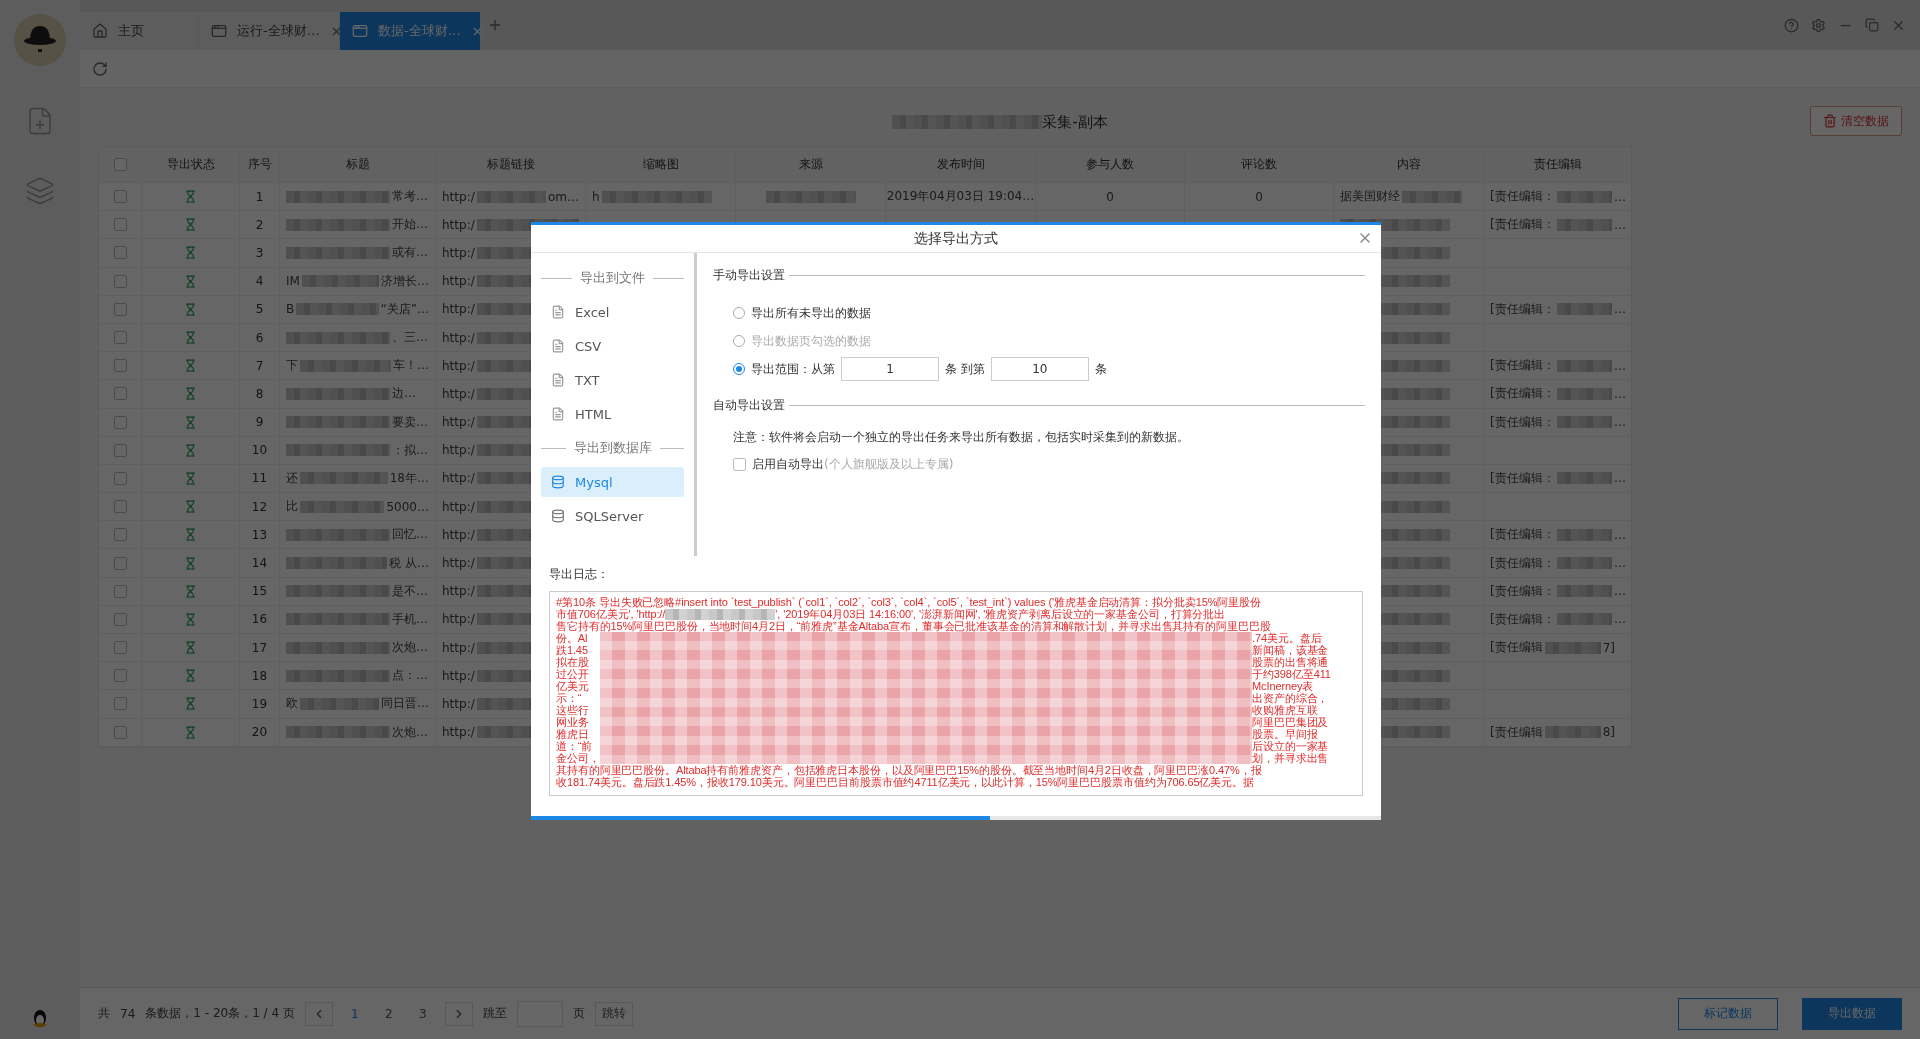 Image resolution: width=1920 pixels, height=1039 pixels. Describe the element at coordinates (1872, 25) in the screenshot. I see `restore-icon` at that location.